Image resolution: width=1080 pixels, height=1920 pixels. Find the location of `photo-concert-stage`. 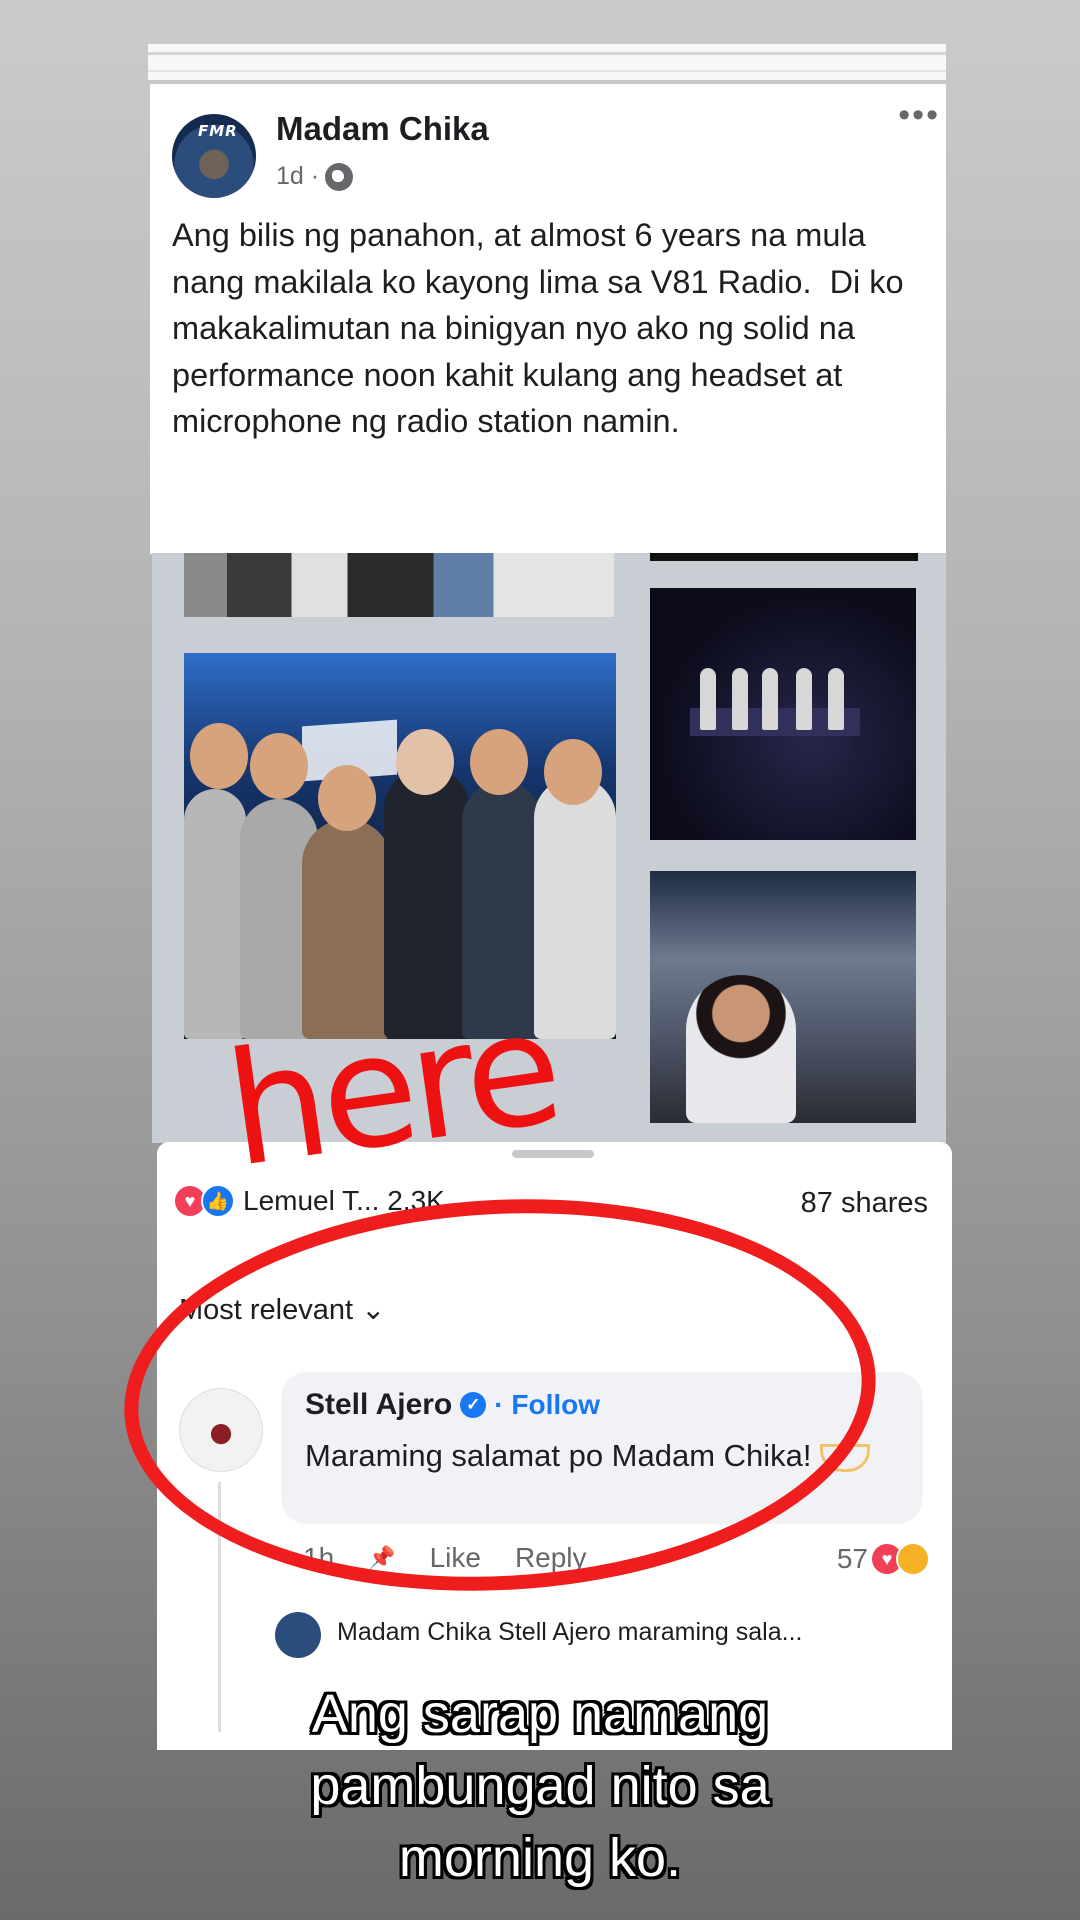

photo-concert-stage is located at coordinates (783, 714).